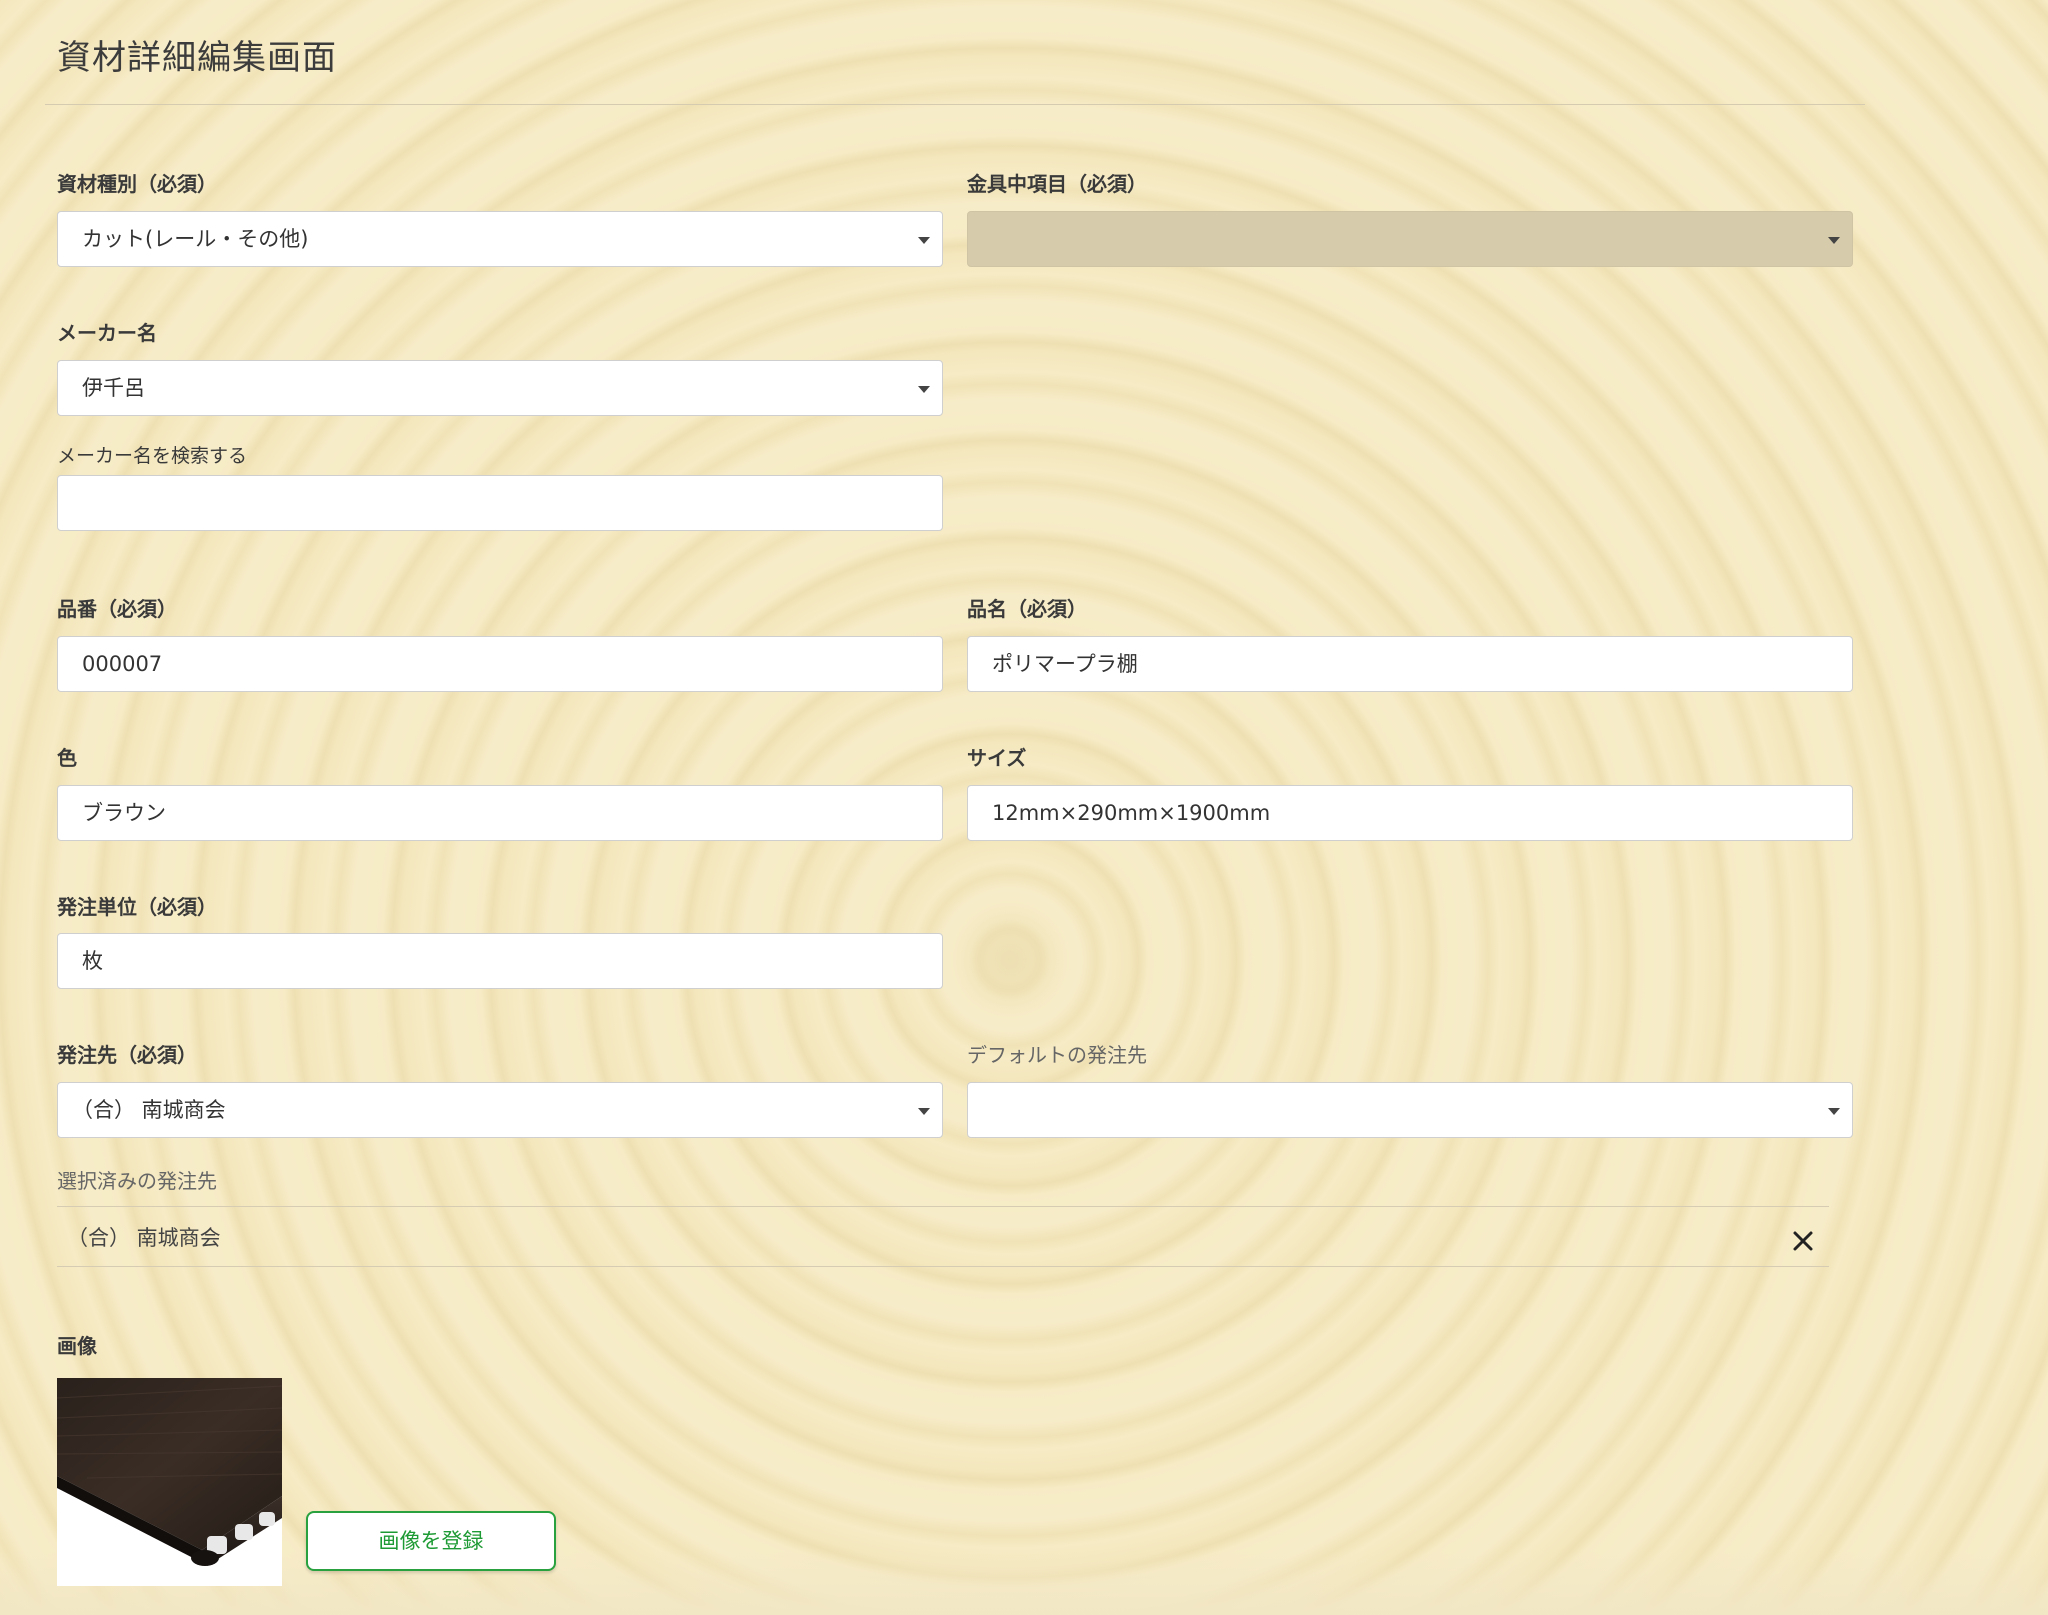  What do you see at coordinates (500, 961) in the screenshot?
I see `order-unit-input: 枚` at bounding box center [500, 961].